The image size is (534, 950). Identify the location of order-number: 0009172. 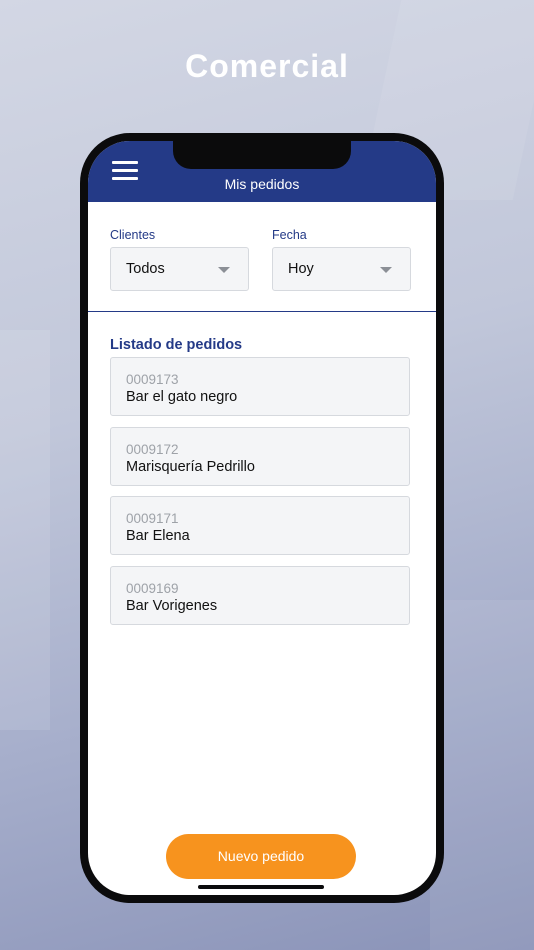
(152, 449).